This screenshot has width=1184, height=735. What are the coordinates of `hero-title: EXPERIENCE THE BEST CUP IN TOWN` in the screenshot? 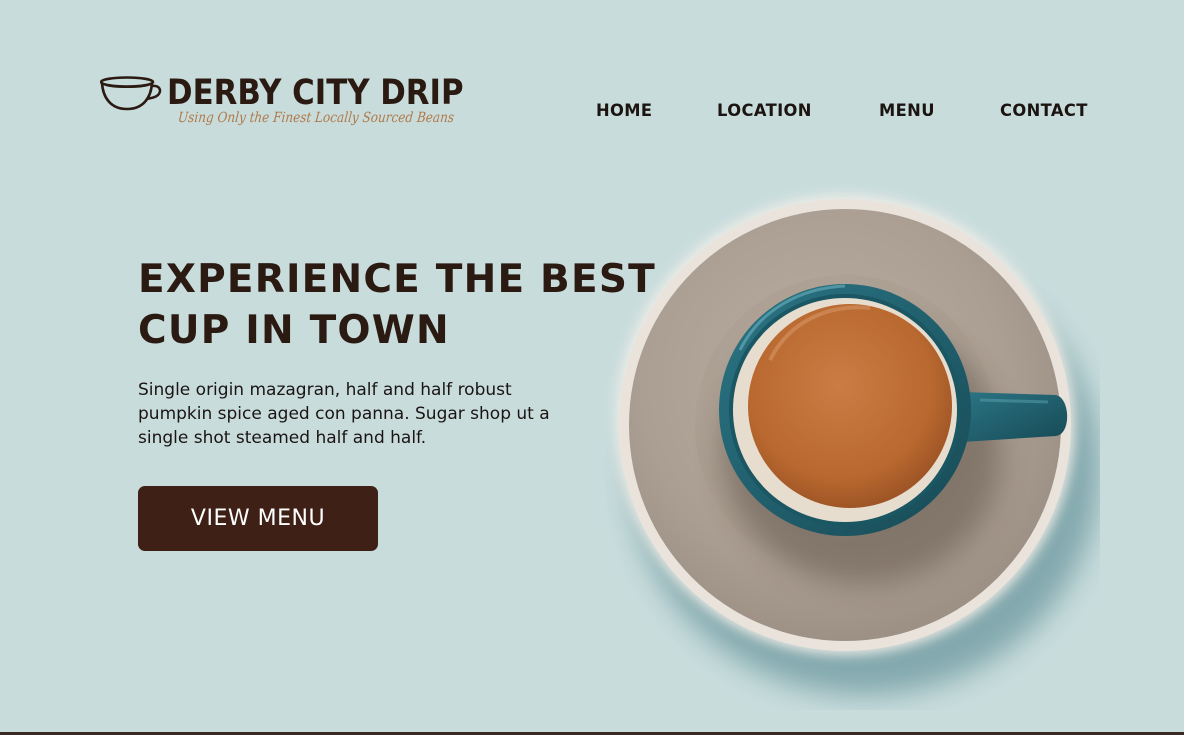 It's located at (397, 305).